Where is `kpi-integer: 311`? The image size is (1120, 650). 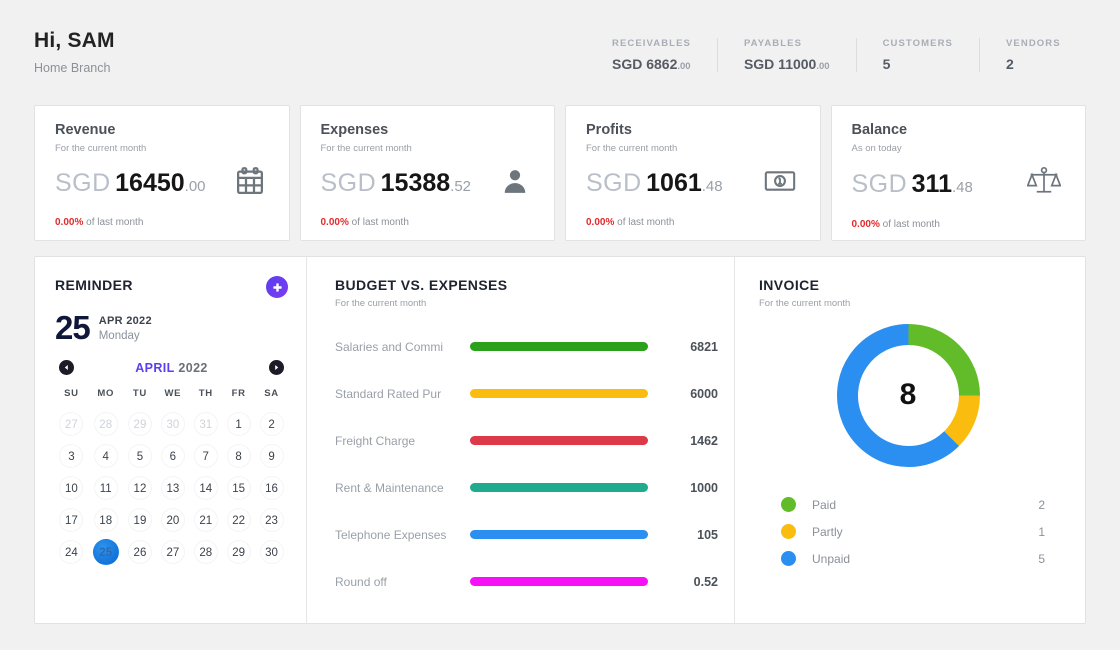
kpi-integer: 311 is located at coordinates (931, 184).